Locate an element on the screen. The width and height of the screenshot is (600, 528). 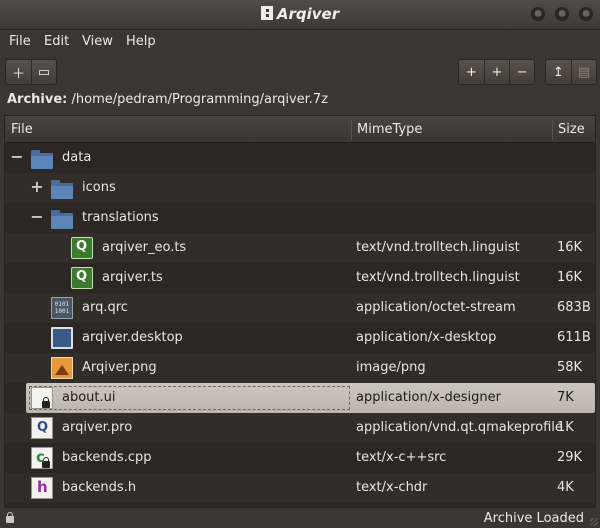
add-folder-button: + is located at coordinates (496, 72).